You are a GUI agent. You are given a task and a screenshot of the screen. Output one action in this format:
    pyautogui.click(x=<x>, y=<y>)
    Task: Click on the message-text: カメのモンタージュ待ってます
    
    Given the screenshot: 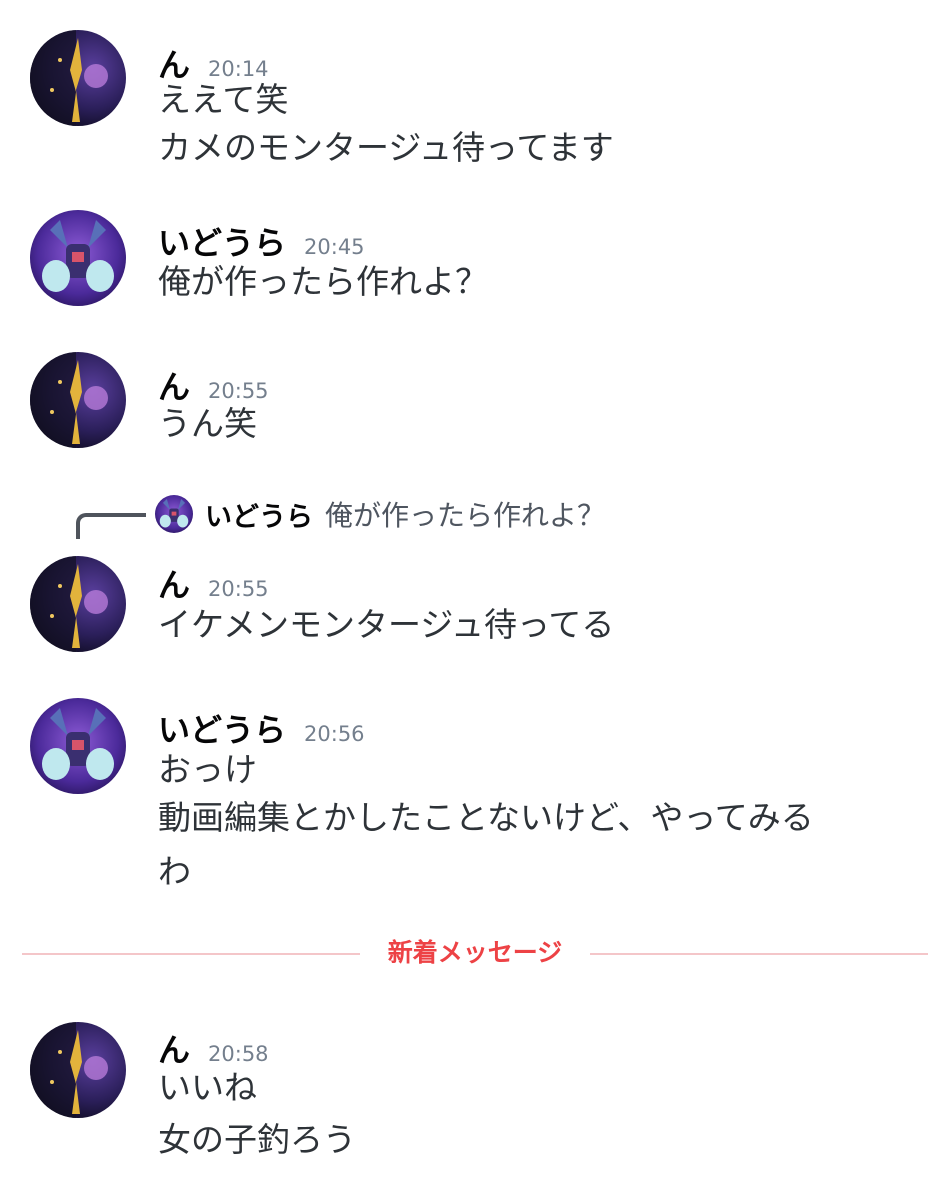 What is the action you would take?
    pyautogui.click(x=386, y=147)
    